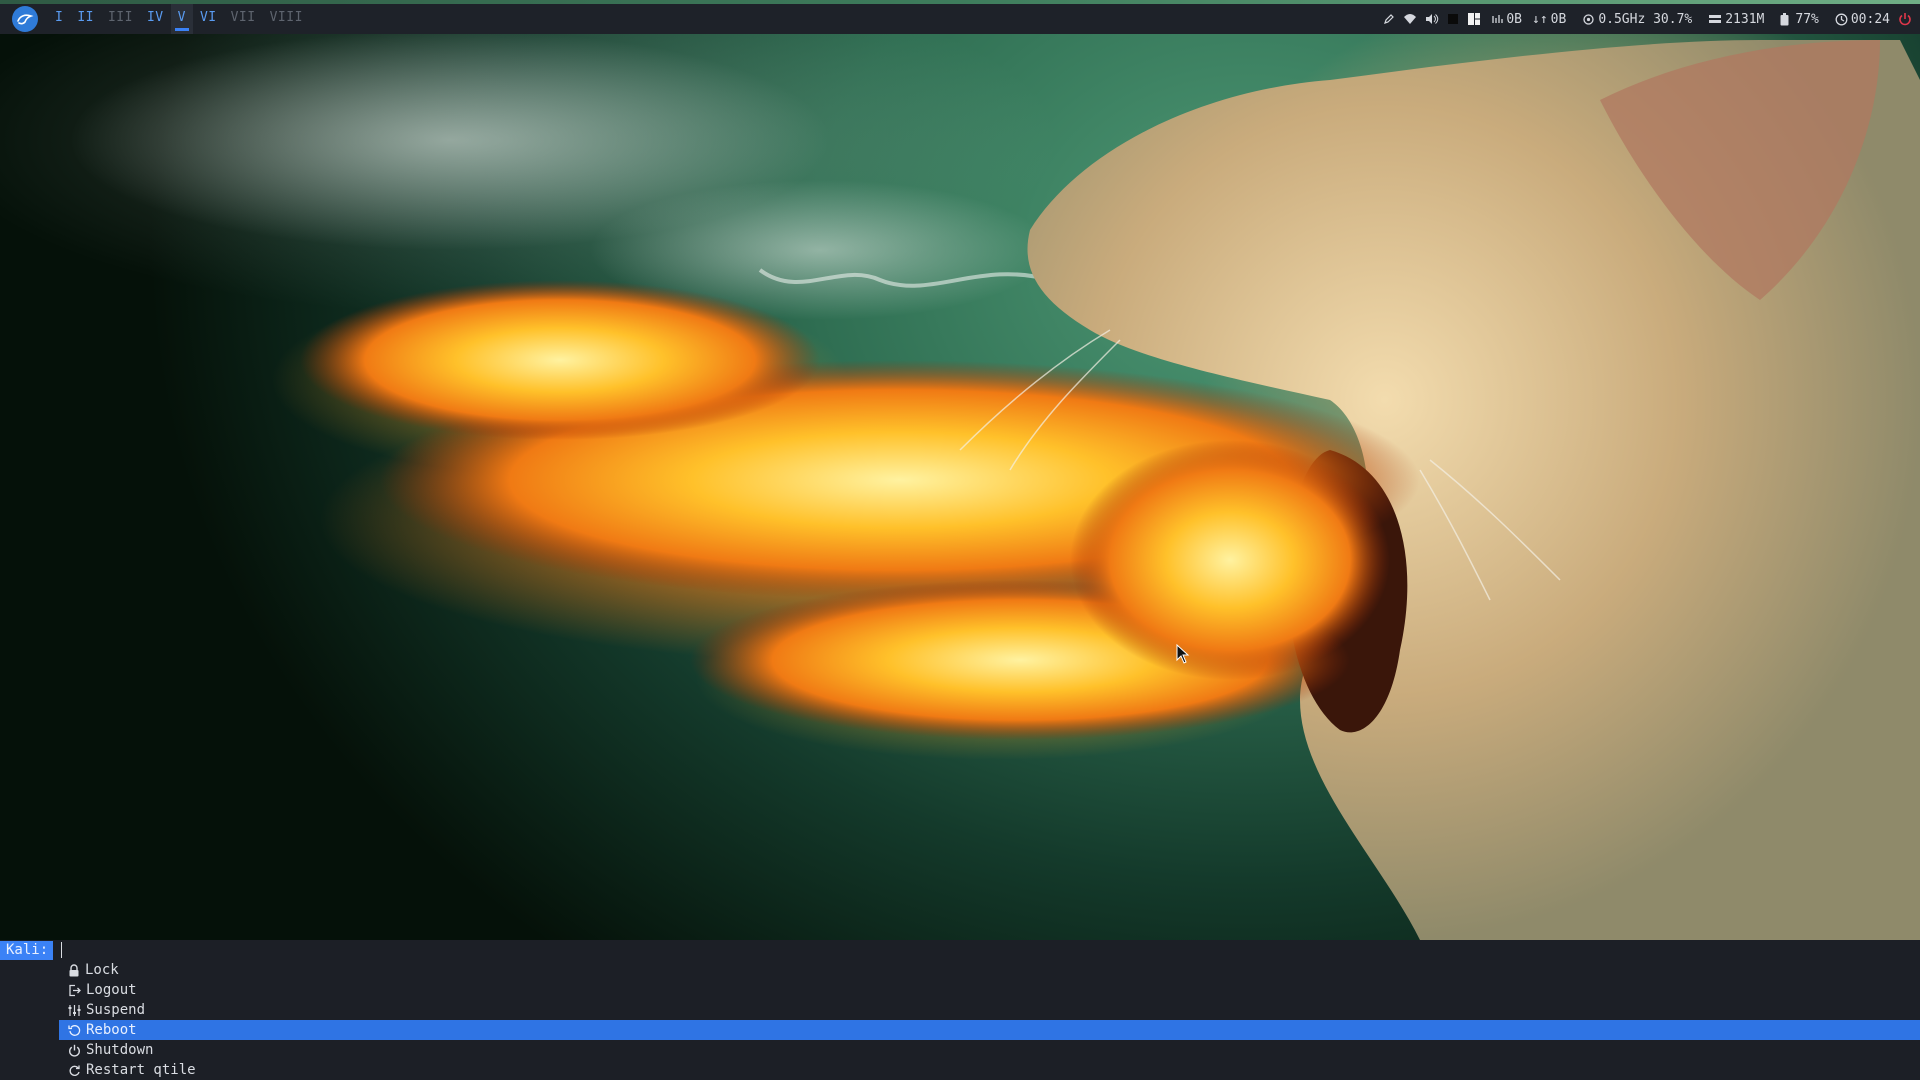 This screenshot has width=1920, height=1080. I want to click on menu-item-label: Lock, so click(102, 970).